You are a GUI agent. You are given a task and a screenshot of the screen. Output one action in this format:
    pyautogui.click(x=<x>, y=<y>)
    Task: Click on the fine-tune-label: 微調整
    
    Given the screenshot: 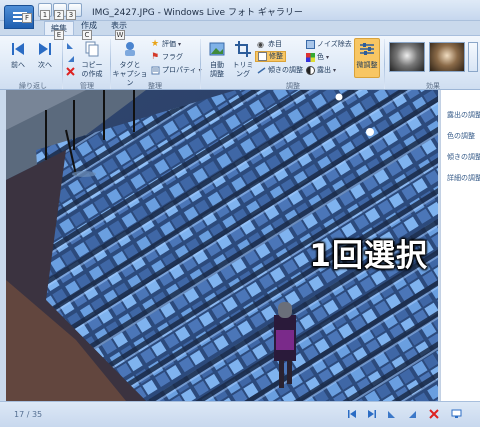 What is the action you would take?
    pyautogui.click(x=367, y=65)
    